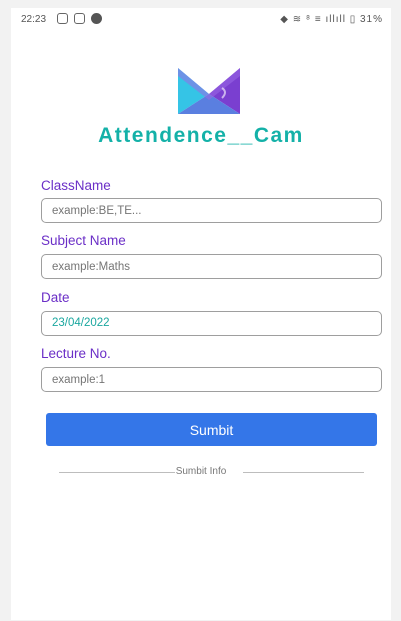  Describe the element at coordinates (303, 472) in the screenshot. I see `divider-line-right` at that location.